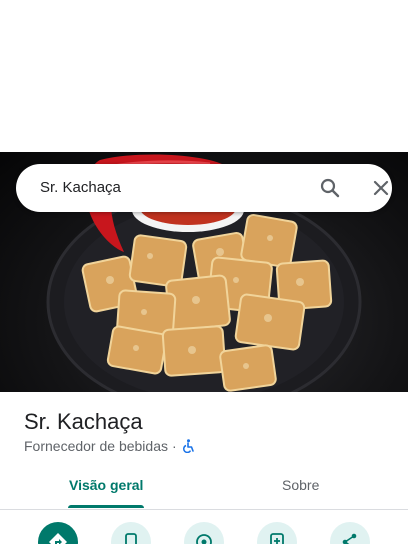 This screenshot has width=408, height=544. I want to click on save-icon, so click(277, 538).